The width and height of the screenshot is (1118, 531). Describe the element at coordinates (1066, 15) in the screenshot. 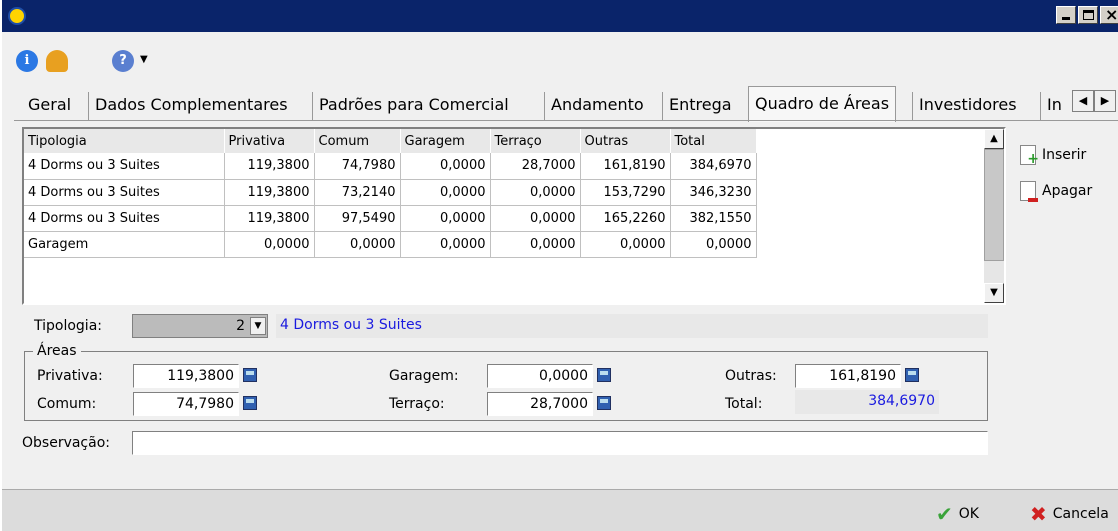

I see `minimize-button` at that location.